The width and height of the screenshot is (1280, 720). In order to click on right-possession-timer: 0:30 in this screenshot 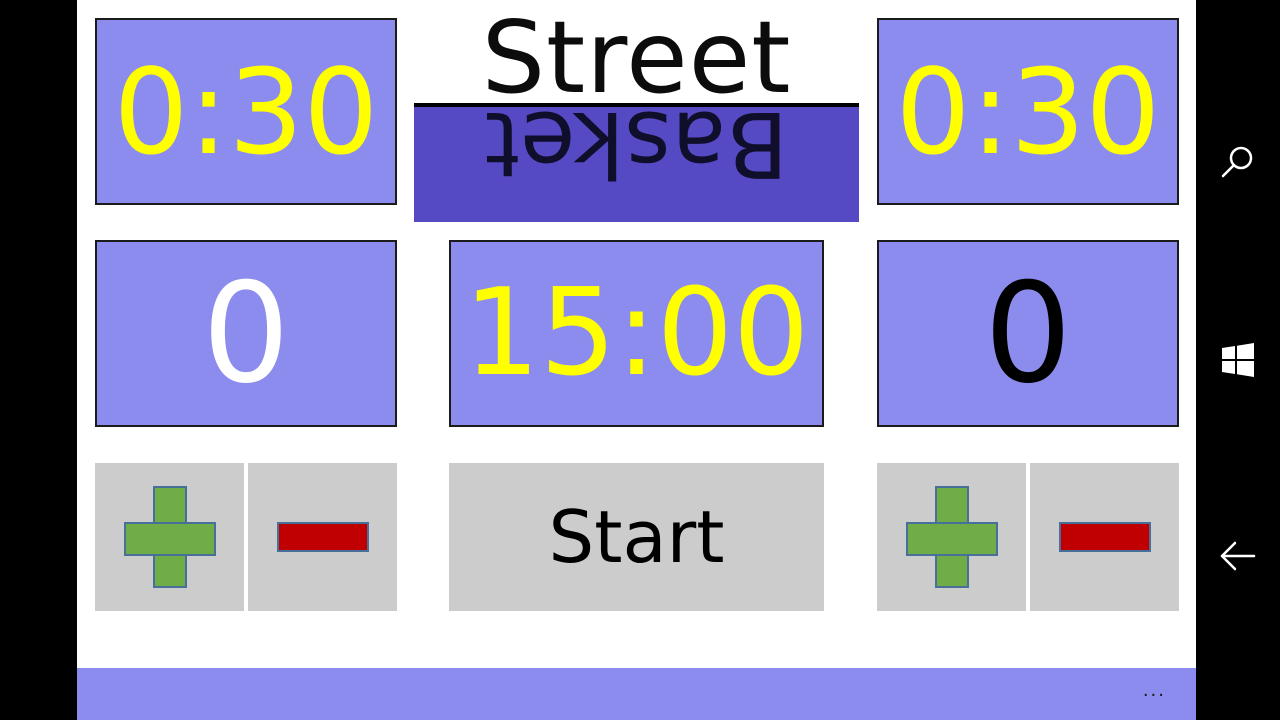, I will do `click(1028, 111)`.